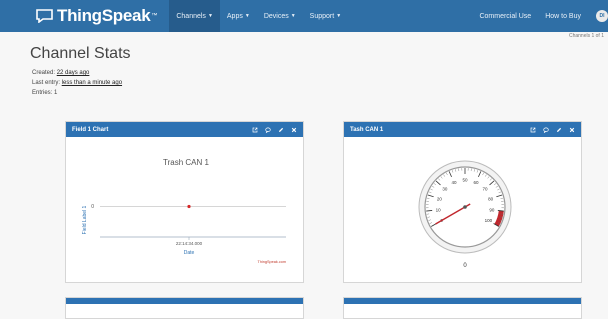 Image resolution: width=608 pixels, height=319 pixels. I want to click on nav-apps: Apps ▼, so click(238, 16).